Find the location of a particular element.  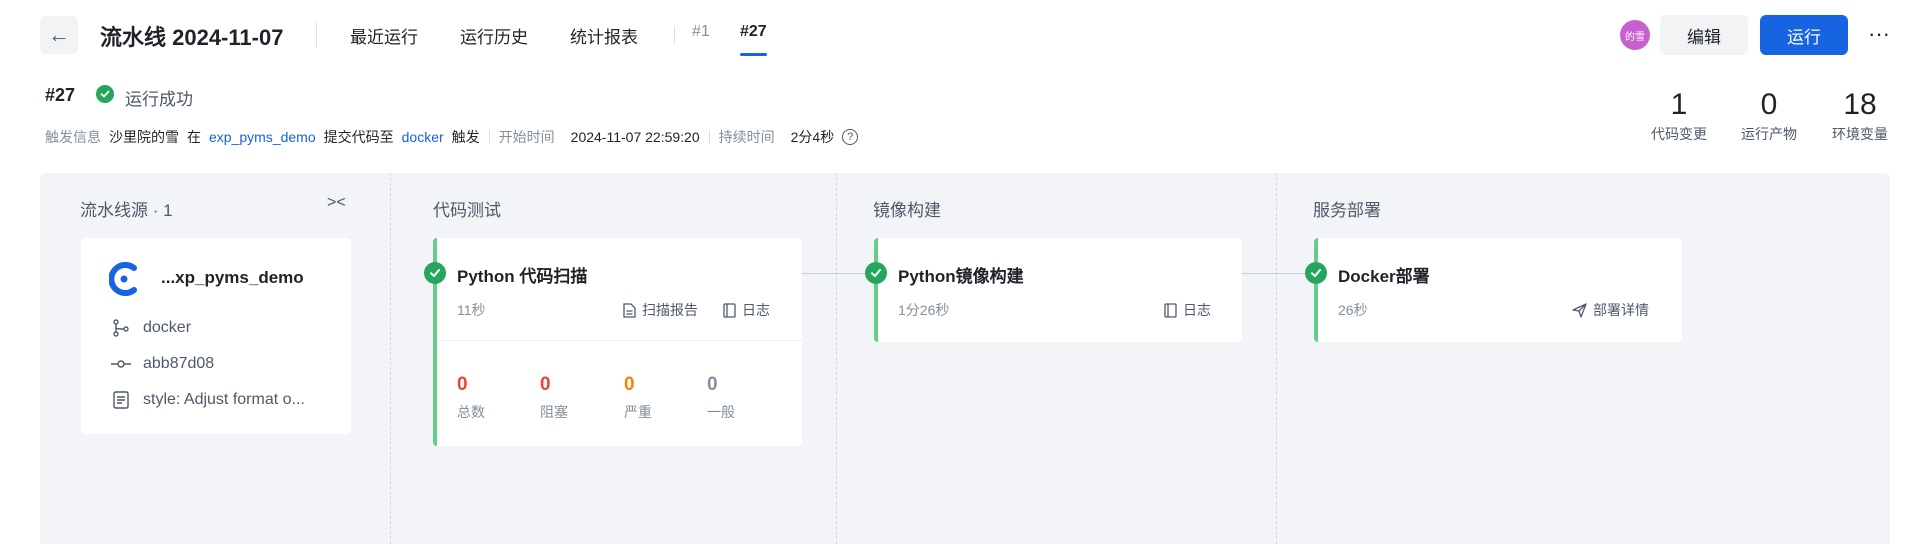

send-icon is located at coordinates (1579, 310).